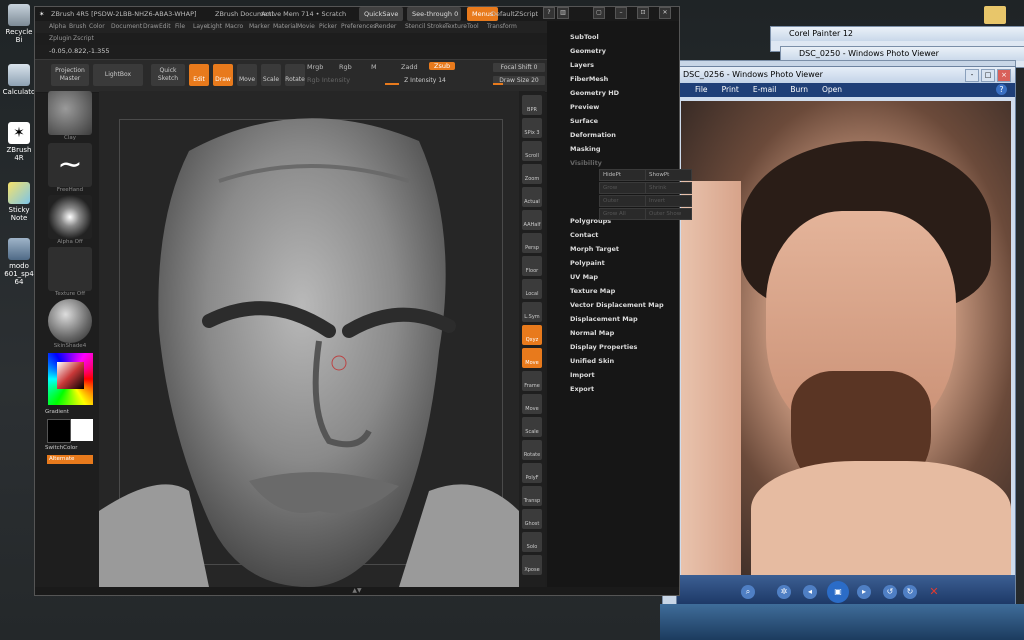  I want to click on menu-movie: Movie, so click(306, 27).